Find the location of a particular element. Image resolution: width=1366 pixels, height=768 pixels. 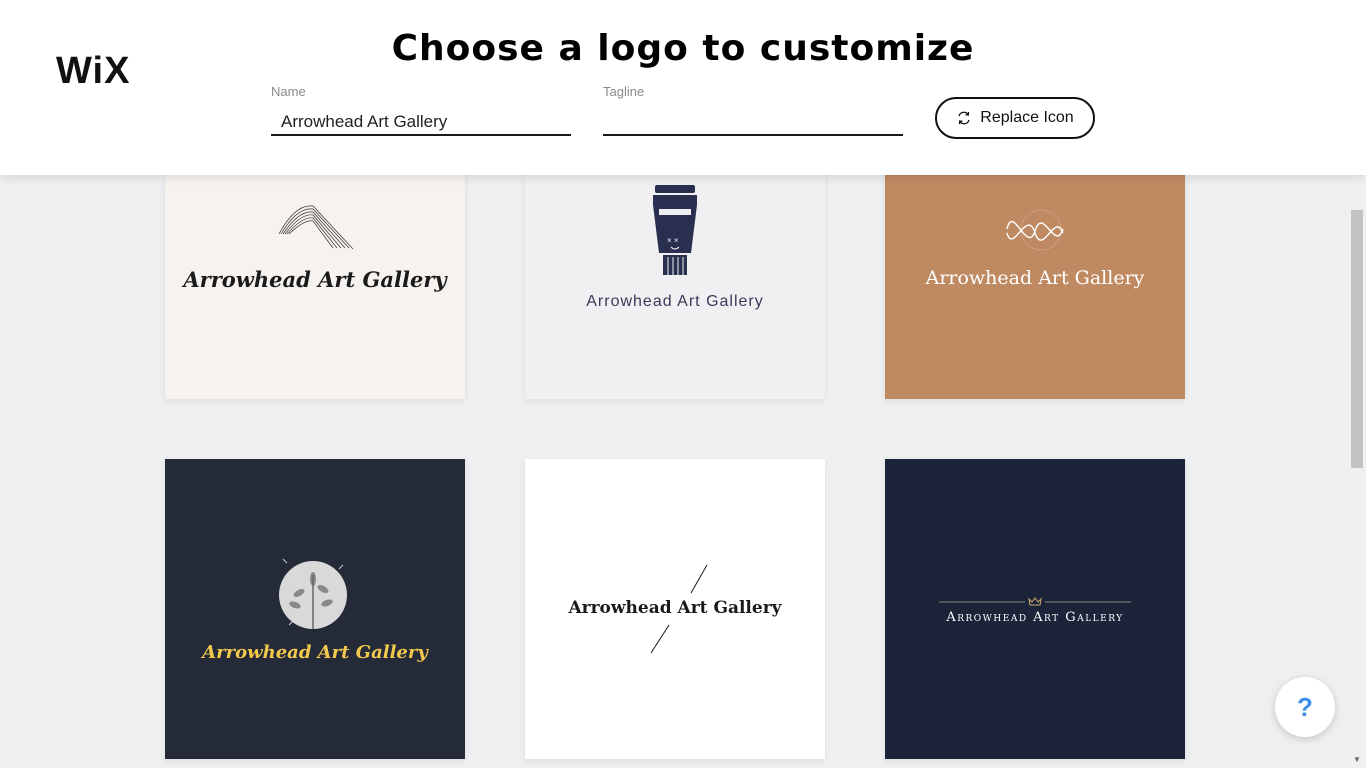

name-field: Name is located at coordinates (421, 110).